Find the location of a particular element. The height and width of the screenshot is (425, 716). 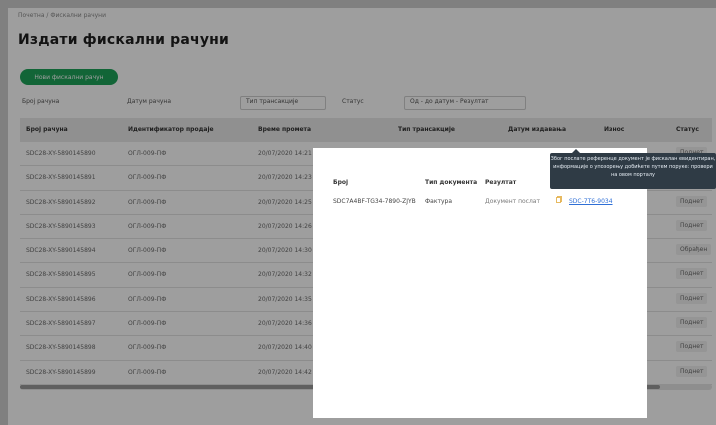

modal-column-header: Тип документа is located at coordinates (451, 182).